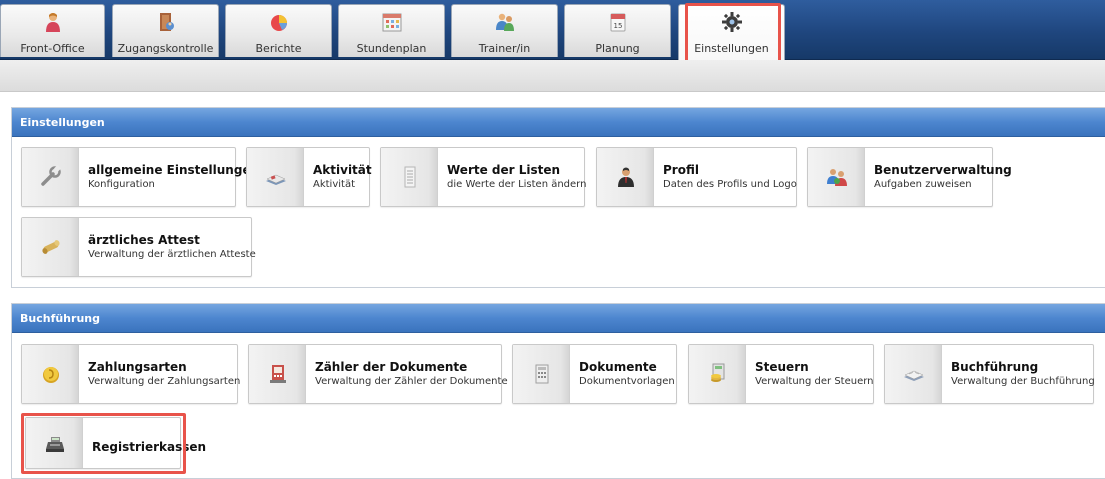 The image size is (1105, 479). I want to click on tile-profil: Profil Daten des Profils und Logo, so click(696, 177).